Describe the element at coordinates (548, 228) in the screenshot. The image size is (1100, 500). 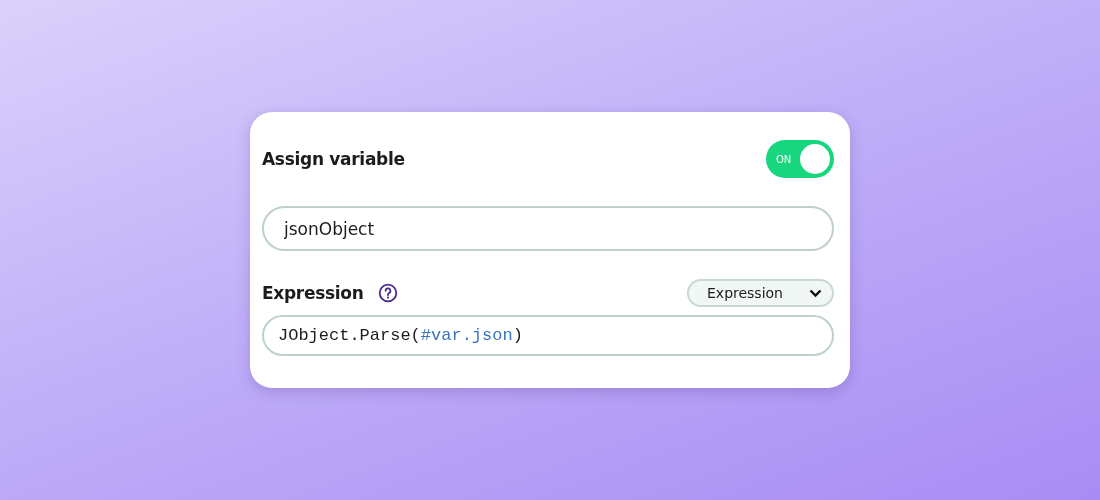
I see `variable-name-field: jsonObject` at that location.